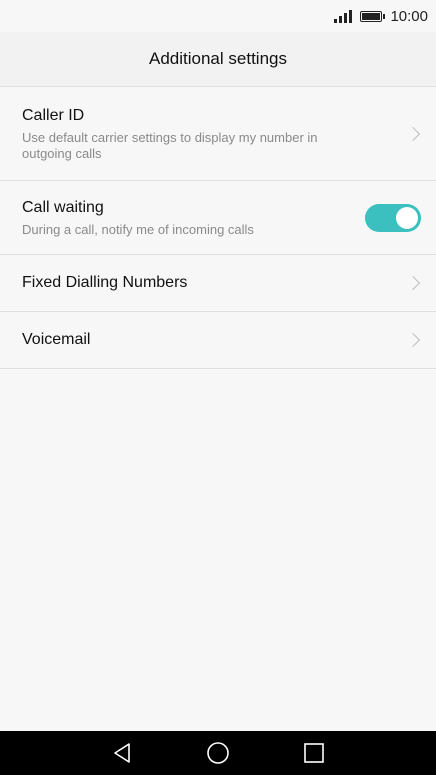  I want to click on home-icon, so click(218, 753).